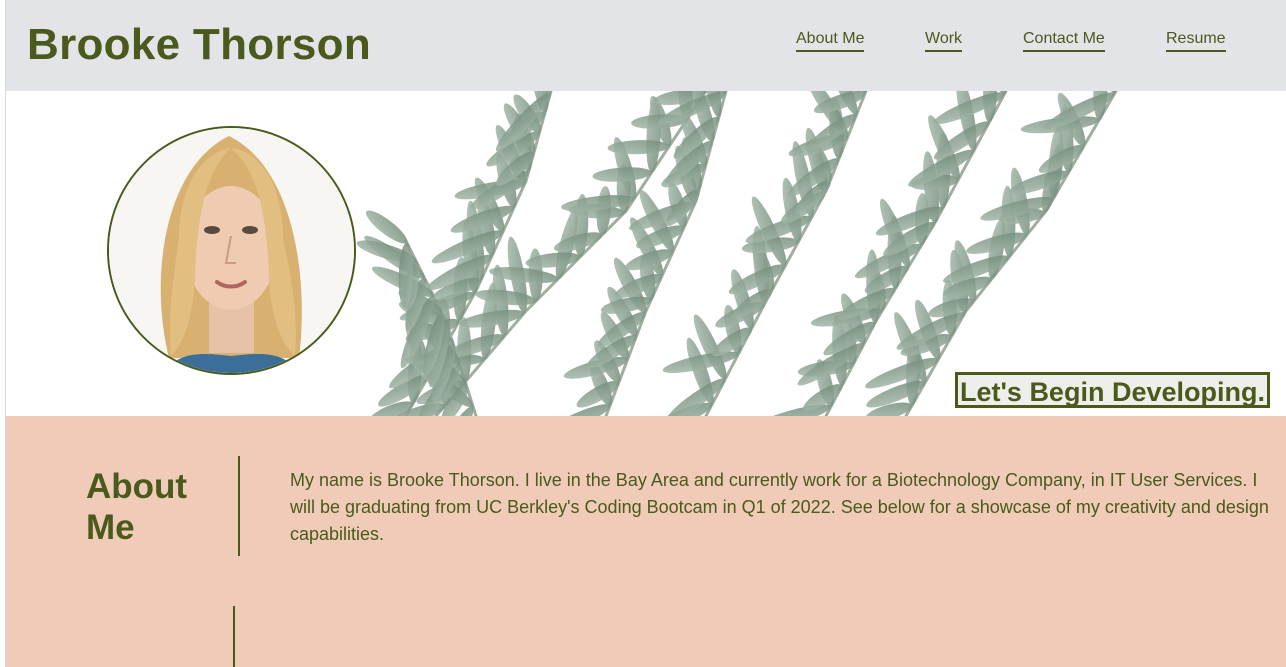  Describe the element at coordinates (944, 41) in the screenshot. I see `nav-link-work: Work` at that location.